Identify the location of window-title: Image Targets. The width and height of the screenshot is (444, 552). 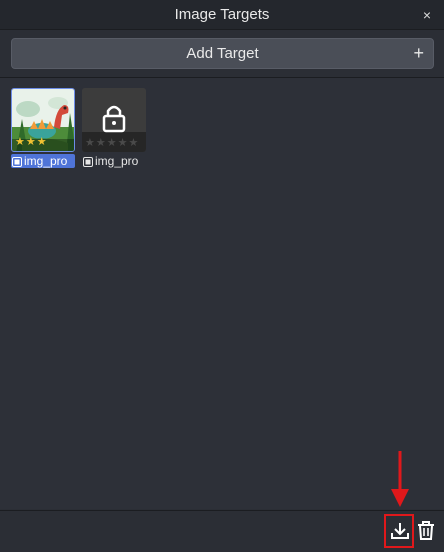
(222, 14).